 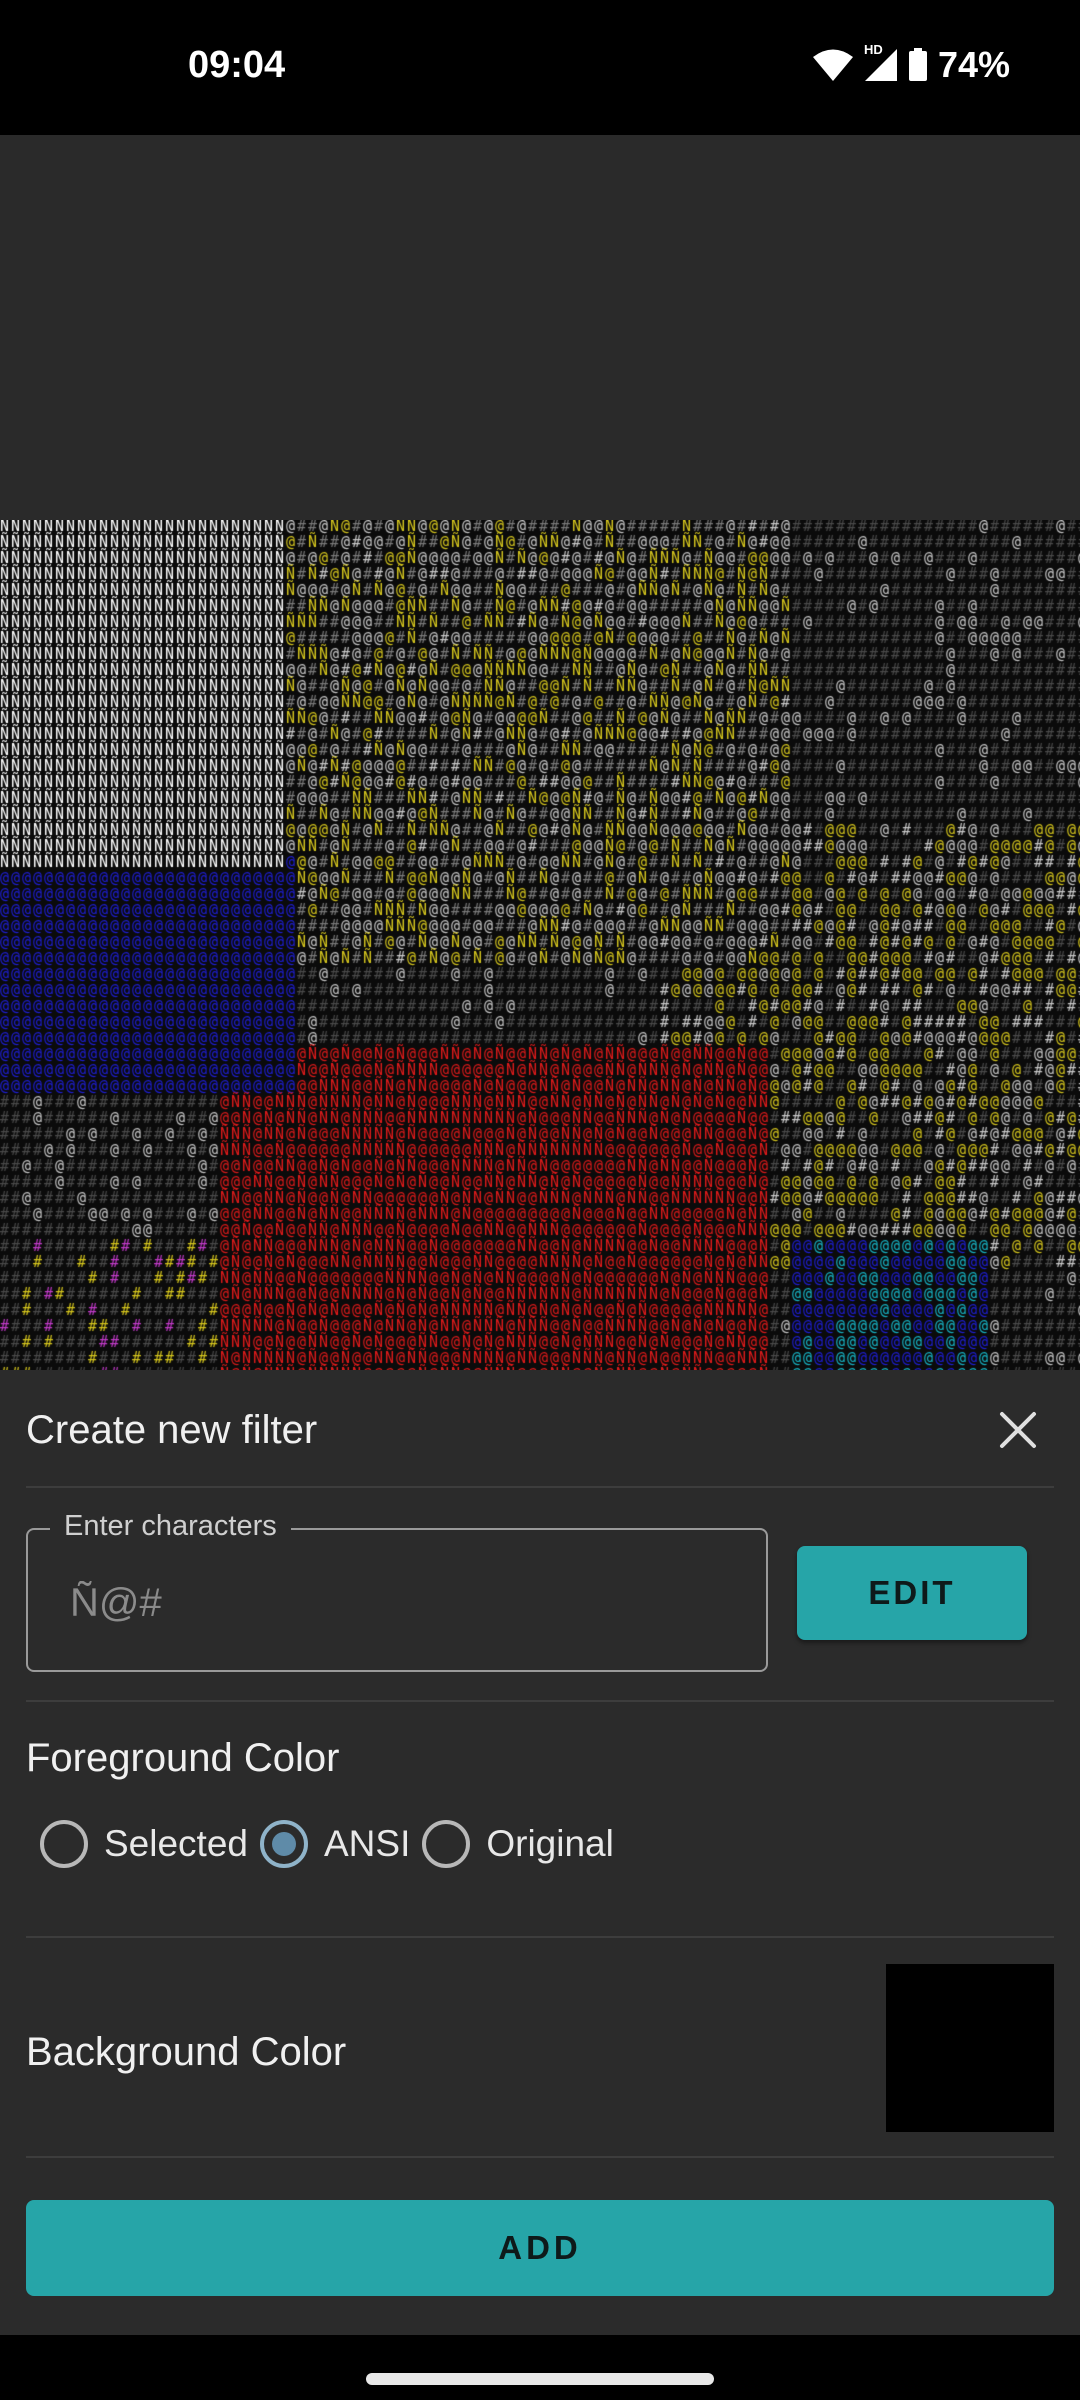 What do you see at coordinates (170, 1526) in the screenshot?
I see `characters-field-label: Enter characters` at bounding box center [170, 1526].